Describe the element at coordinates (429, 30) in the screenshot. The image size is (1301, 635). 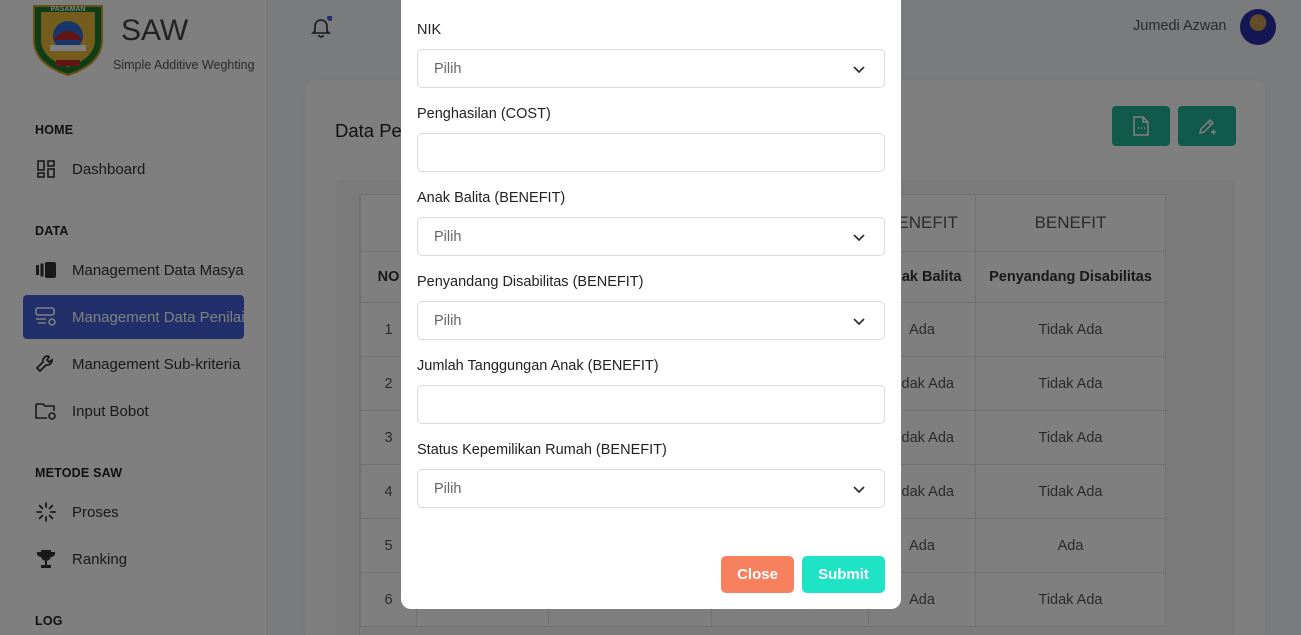
I see `field-label-nik: NIK` at that location.